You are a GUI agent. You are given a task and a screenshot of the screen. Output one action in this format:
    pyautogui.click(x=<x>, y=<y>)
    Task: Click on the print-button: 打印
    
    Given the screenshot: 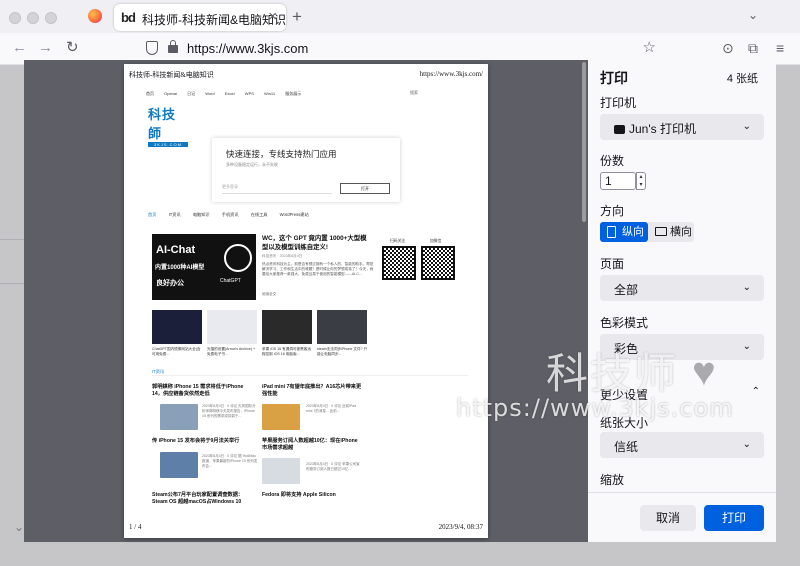 What is the action you would take?
    pyautogui.click(x=734, y=518)
    